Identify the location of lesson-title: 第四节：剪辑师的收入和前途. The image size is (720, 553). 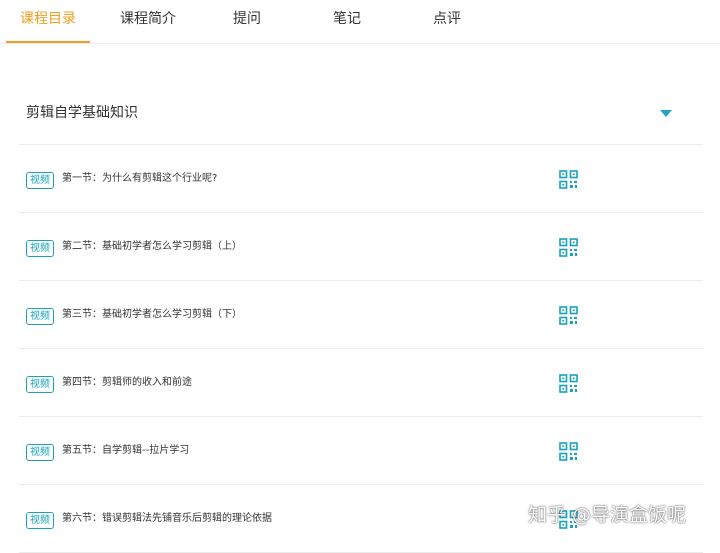
(127, 383).